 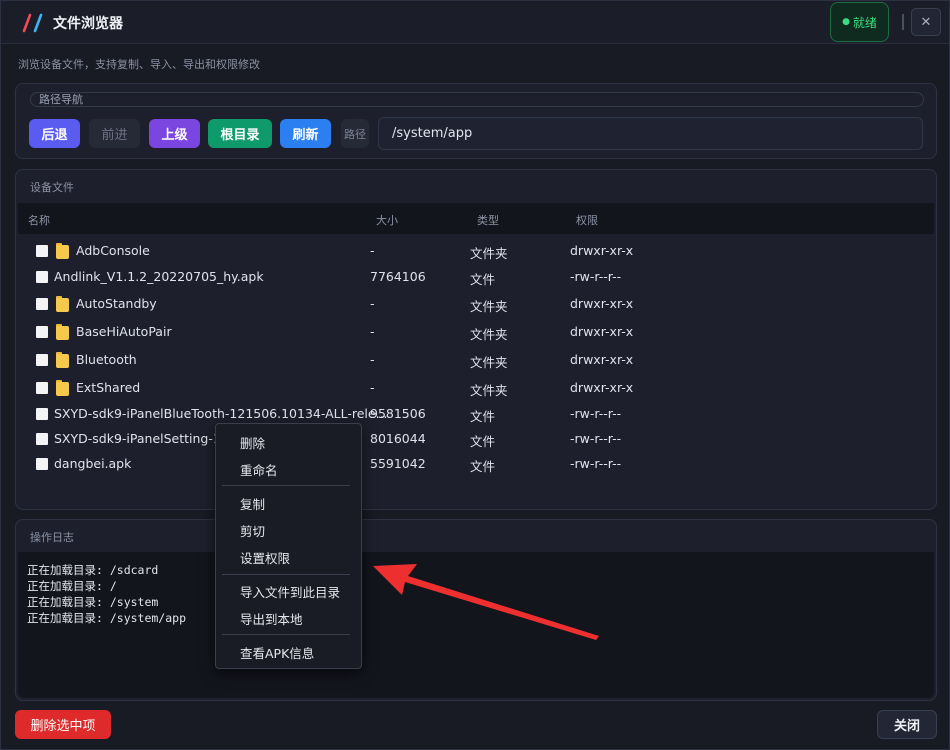 I want to click on window-close-button: ✕, so click(x=926, y=22).